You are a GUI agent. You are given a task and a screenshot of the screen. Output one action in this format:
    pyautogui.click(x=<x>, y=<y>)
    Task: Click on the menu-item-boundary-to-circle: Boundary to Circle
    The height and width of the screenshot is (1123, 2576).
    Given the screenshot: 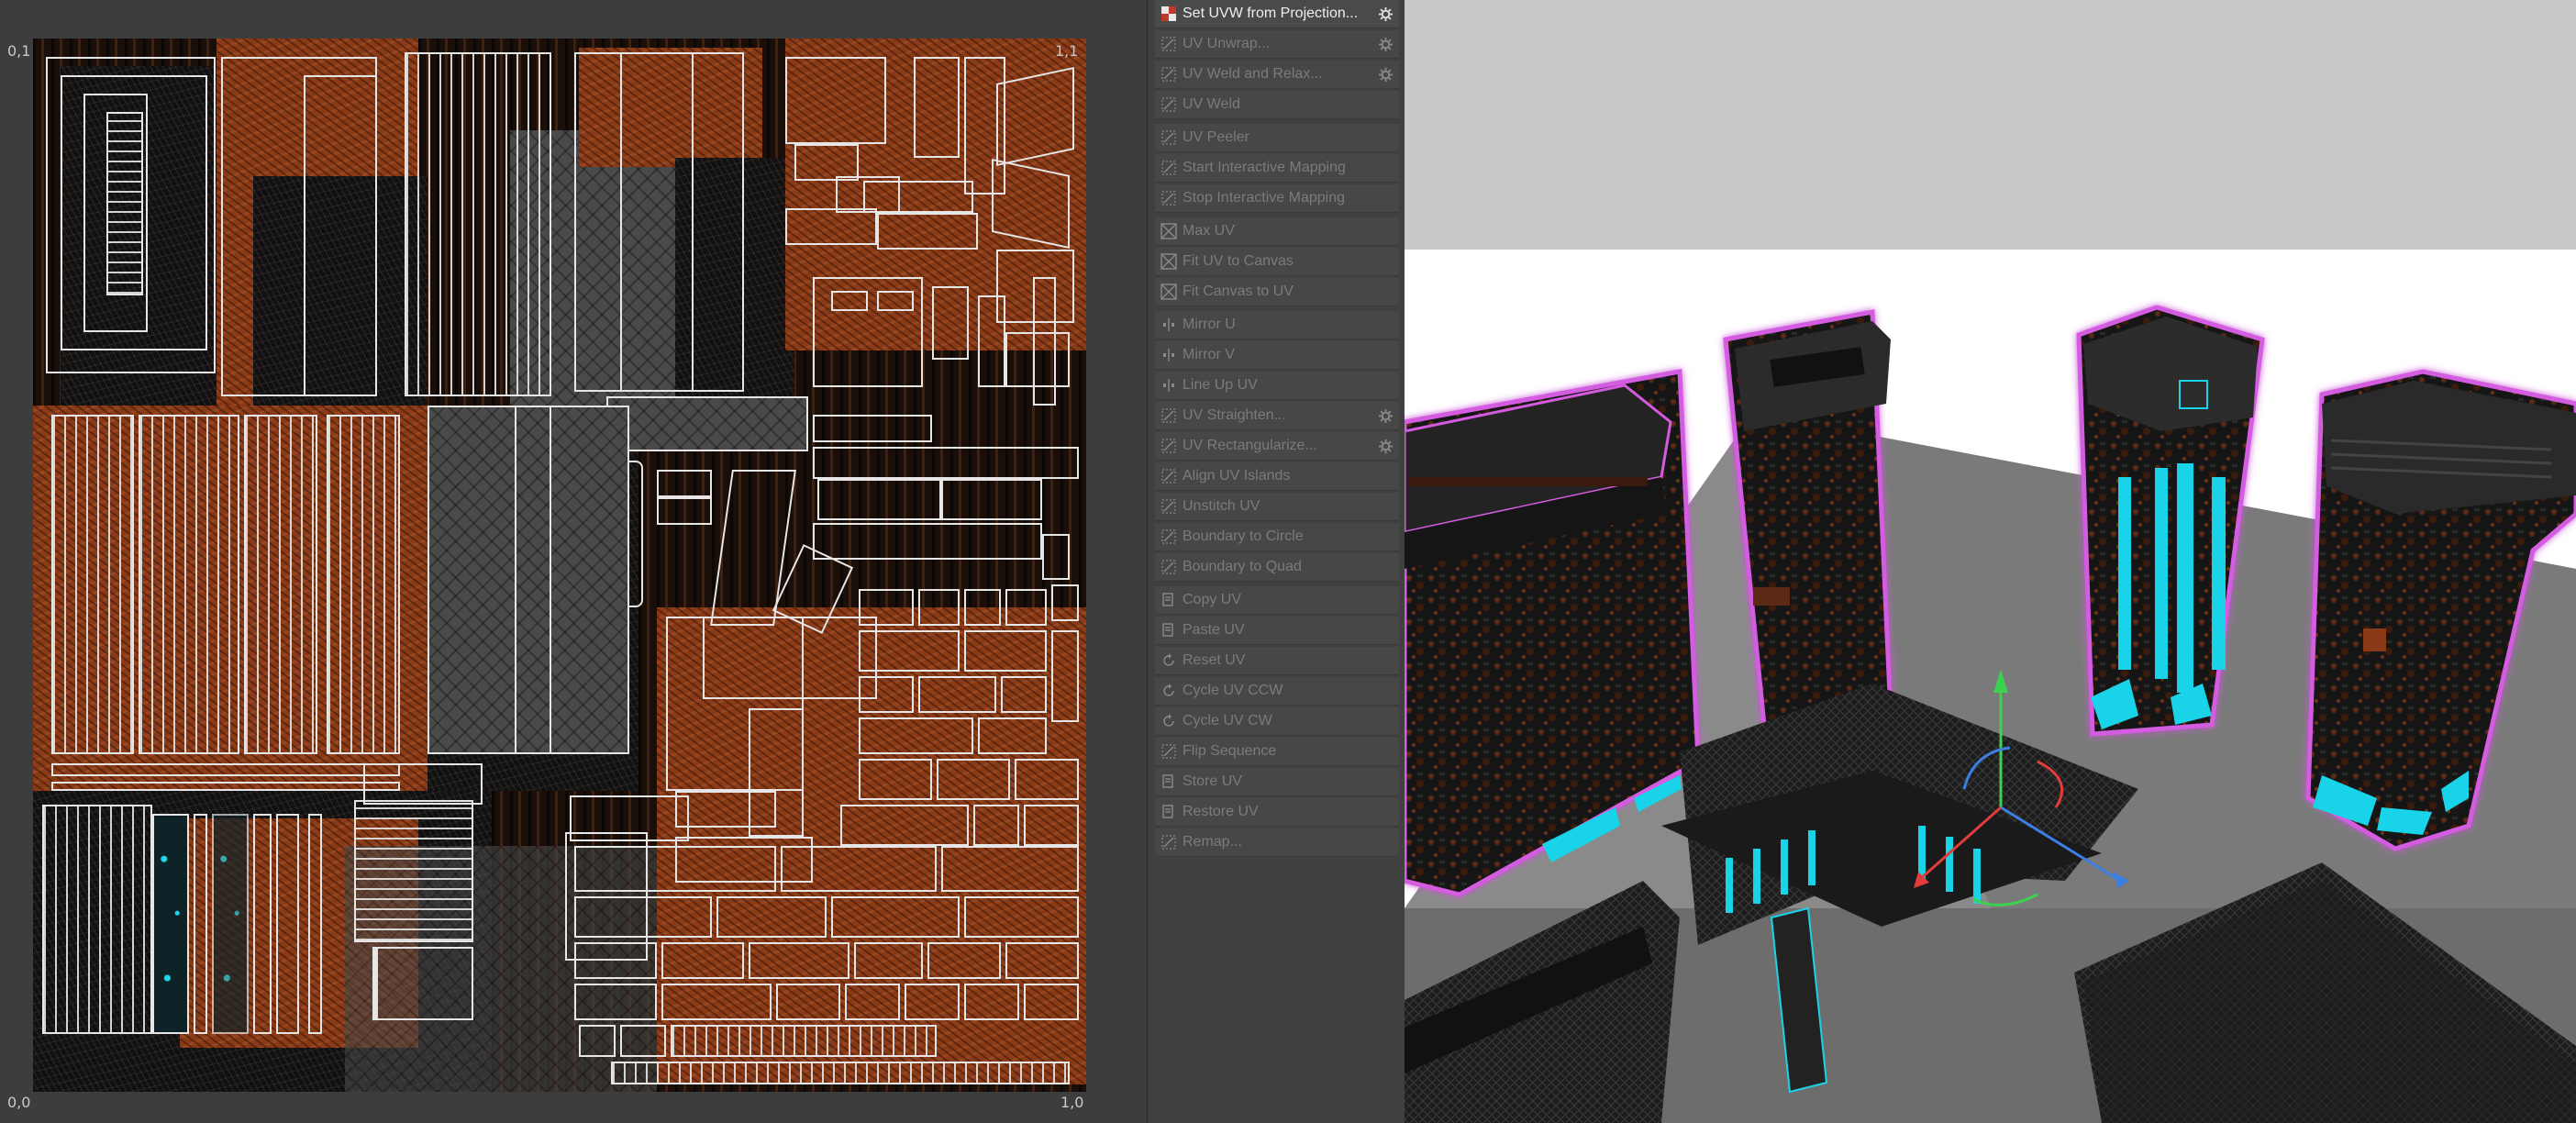 What is the action you would take?
    pyautogui.click(x=1277, y=537)
    